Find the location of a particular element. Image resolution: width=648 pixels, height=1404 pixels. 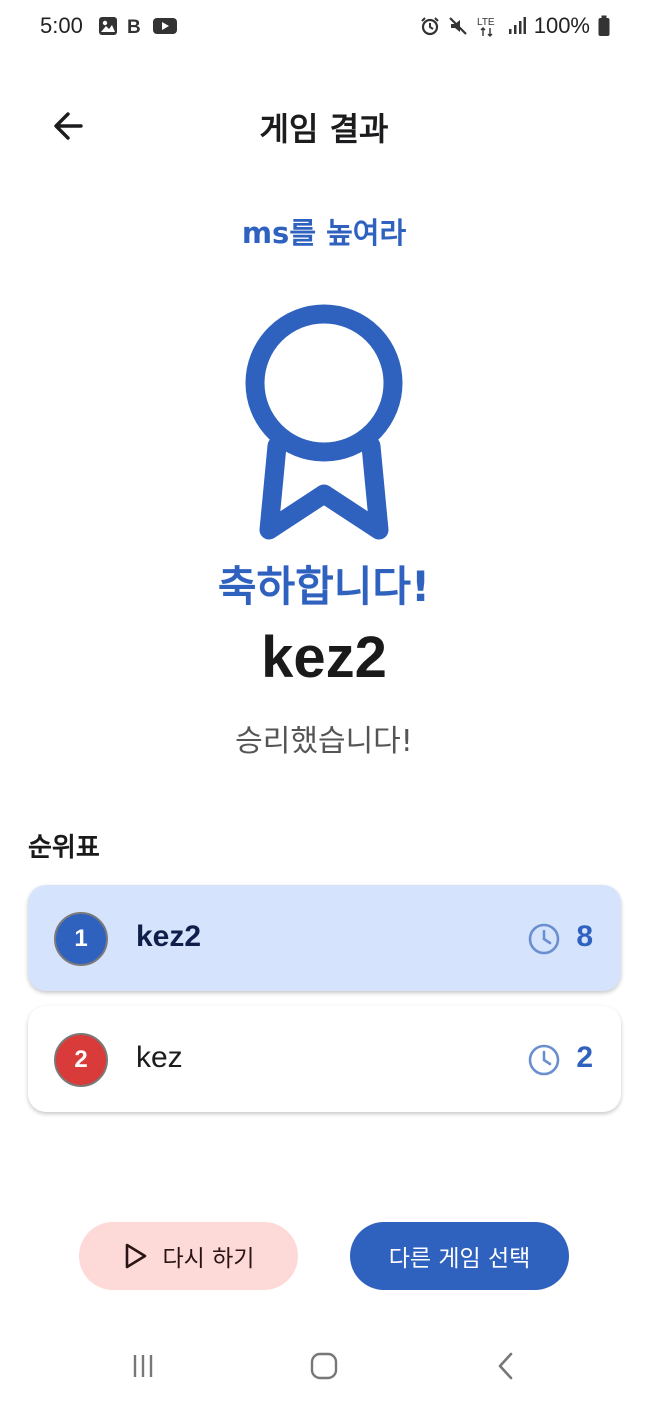

player-name: kez is located at coordinates (159, 1057).